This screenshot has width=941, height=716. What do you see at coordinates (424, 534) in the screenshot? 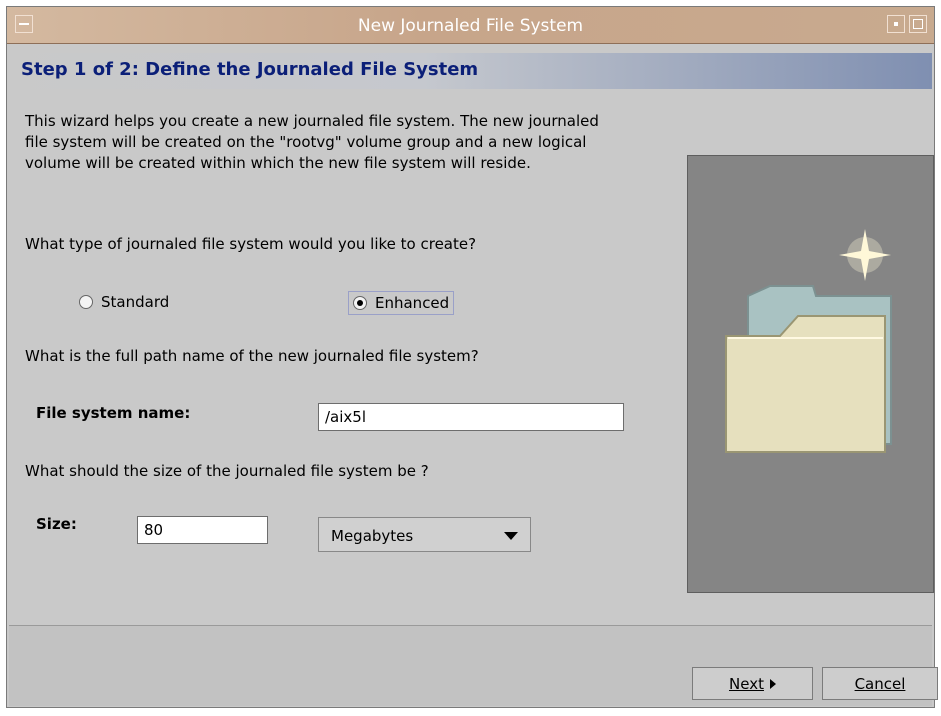
I see `unit-dropdown: Megabytes` at bounding box center [424, 534].